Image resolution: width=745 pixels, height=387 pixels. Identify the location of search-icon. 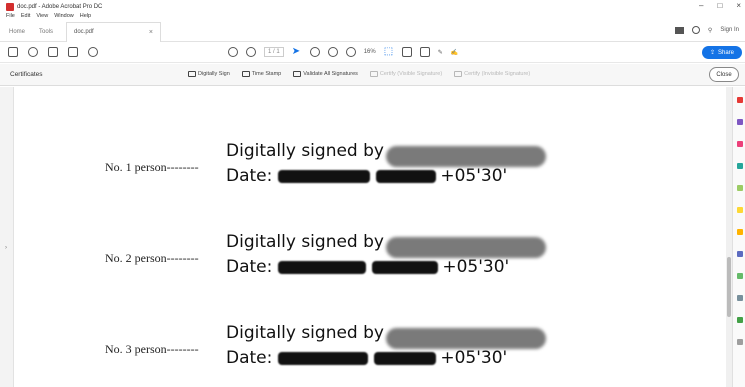
(93, 52).